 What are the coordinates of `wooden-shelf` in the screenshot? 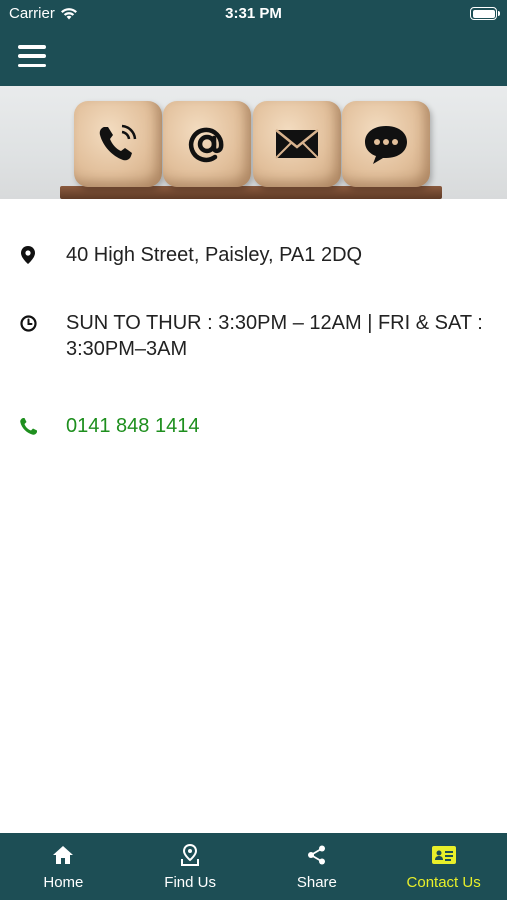 It's located at (251, 192).